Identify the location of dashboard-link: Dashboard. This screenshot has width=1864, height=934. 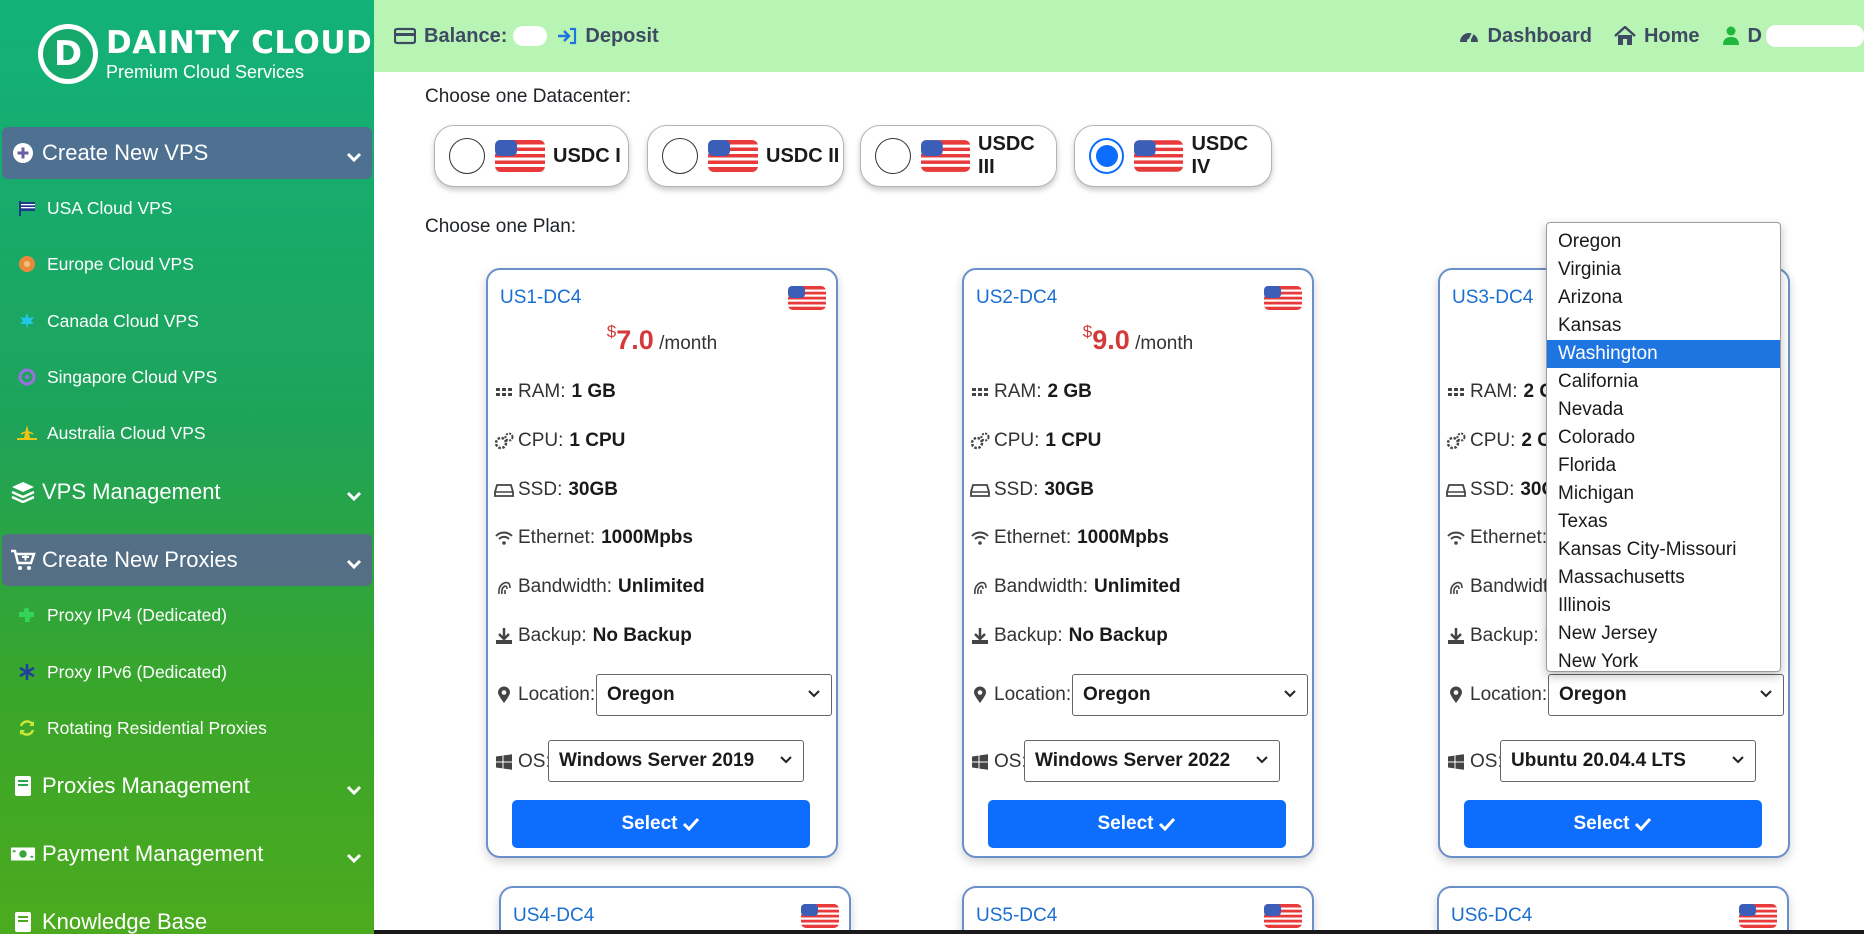
(1525, 36).